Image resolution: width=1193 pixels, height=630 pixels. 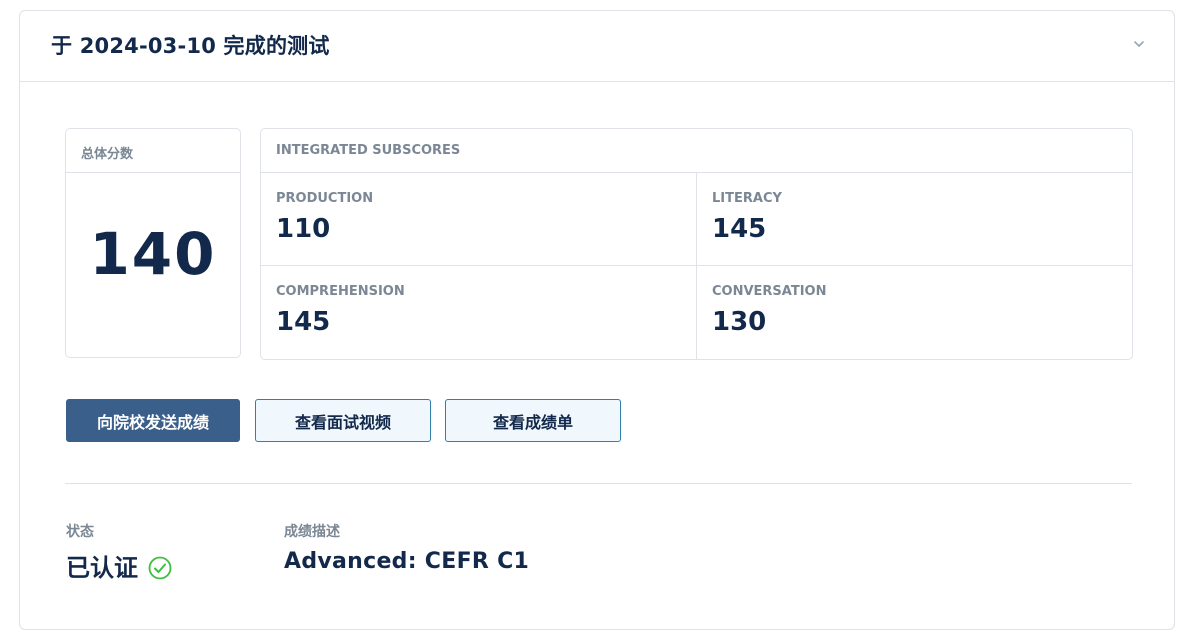 What do you see at coordinates (479, 219) in the screenshot?
I see `subscore-production: PRODUCTION 110` at bounding box center [479, 219].